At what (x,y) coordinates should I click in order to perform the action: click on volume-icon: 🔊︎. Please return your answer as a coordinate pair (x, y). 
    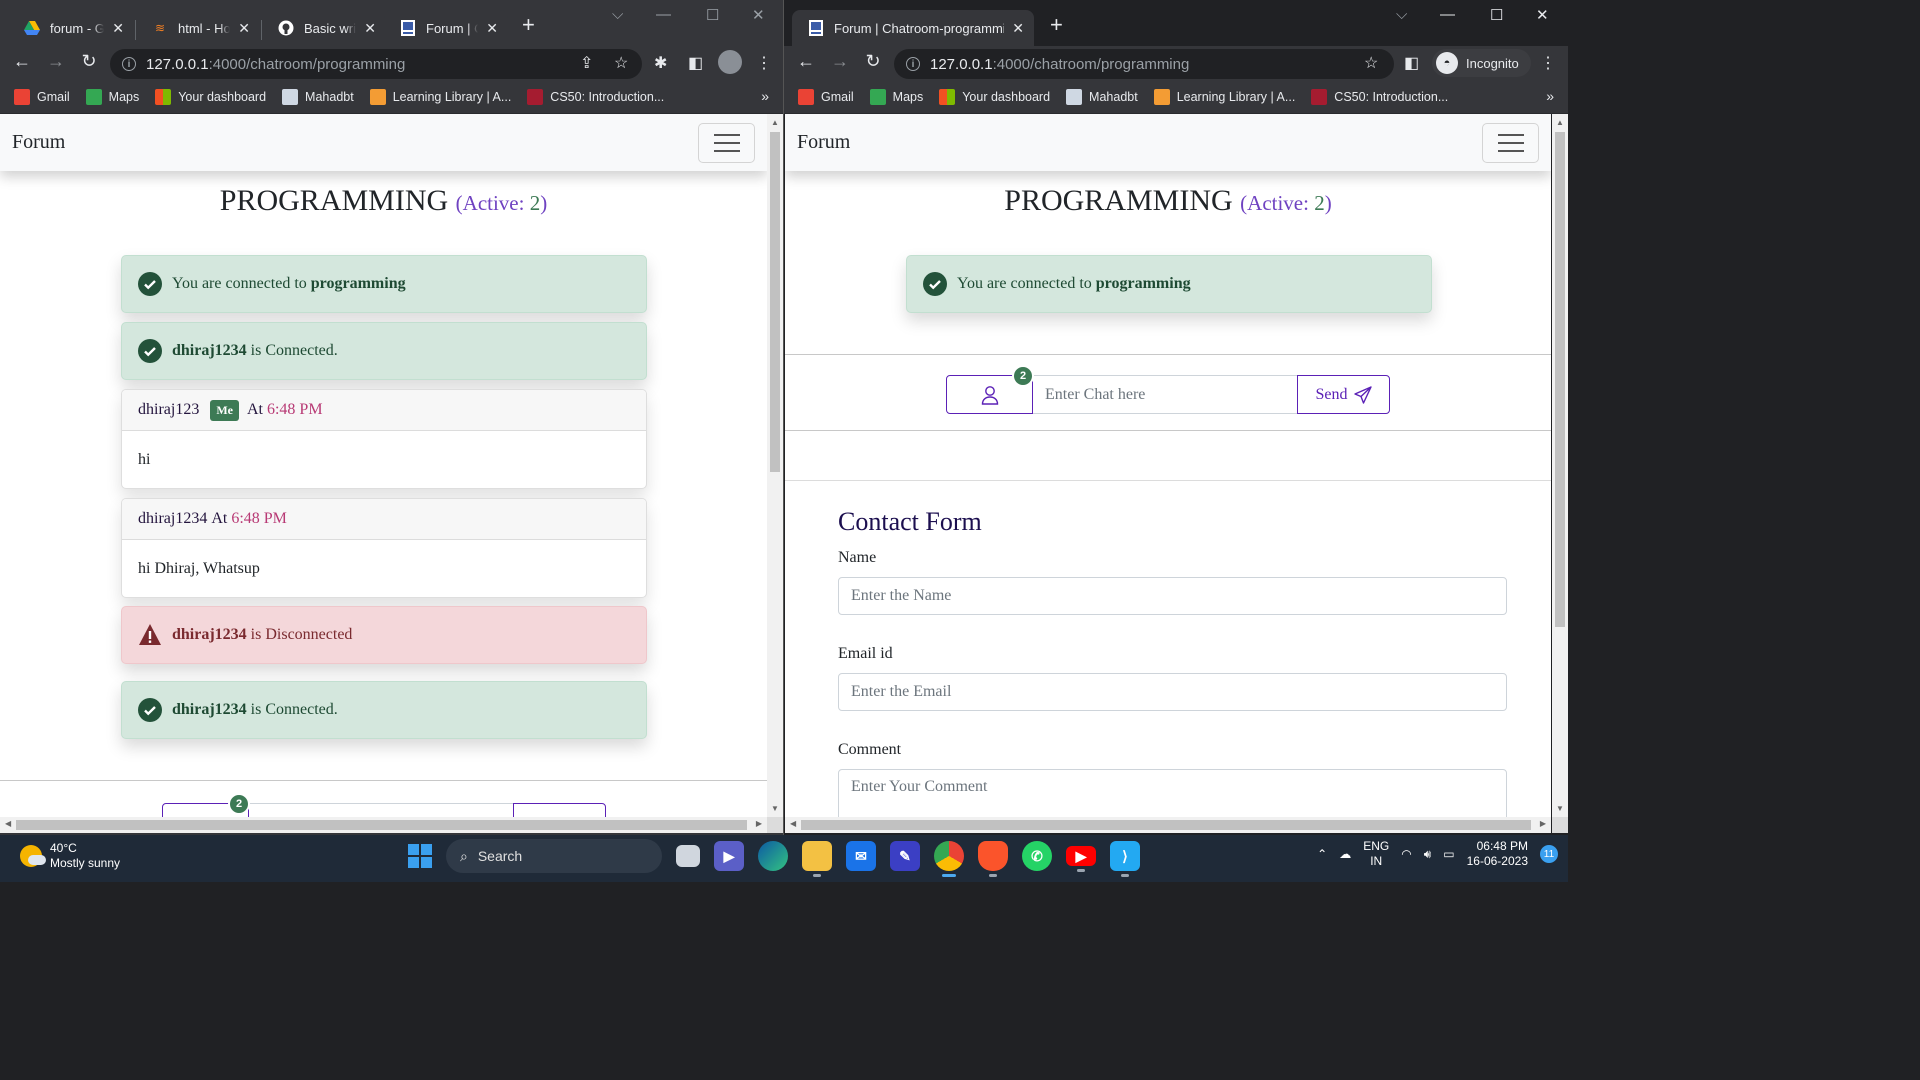
    Looking at the image, I should click on (1428, 854).